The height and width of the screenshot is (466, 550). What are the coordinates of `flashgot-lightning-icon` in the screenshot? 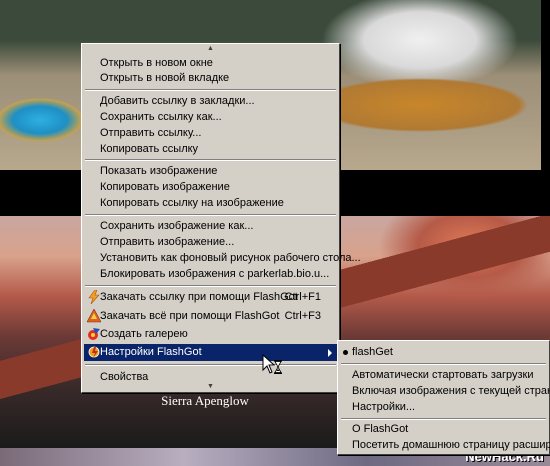 It's located at (94, 297).